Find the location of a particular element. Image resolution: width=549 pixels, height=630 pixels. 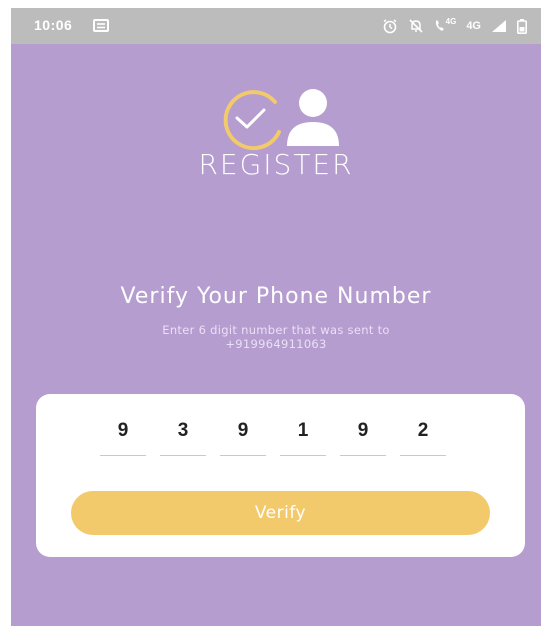

network-label: 4G is located at coordinates (473, 26).